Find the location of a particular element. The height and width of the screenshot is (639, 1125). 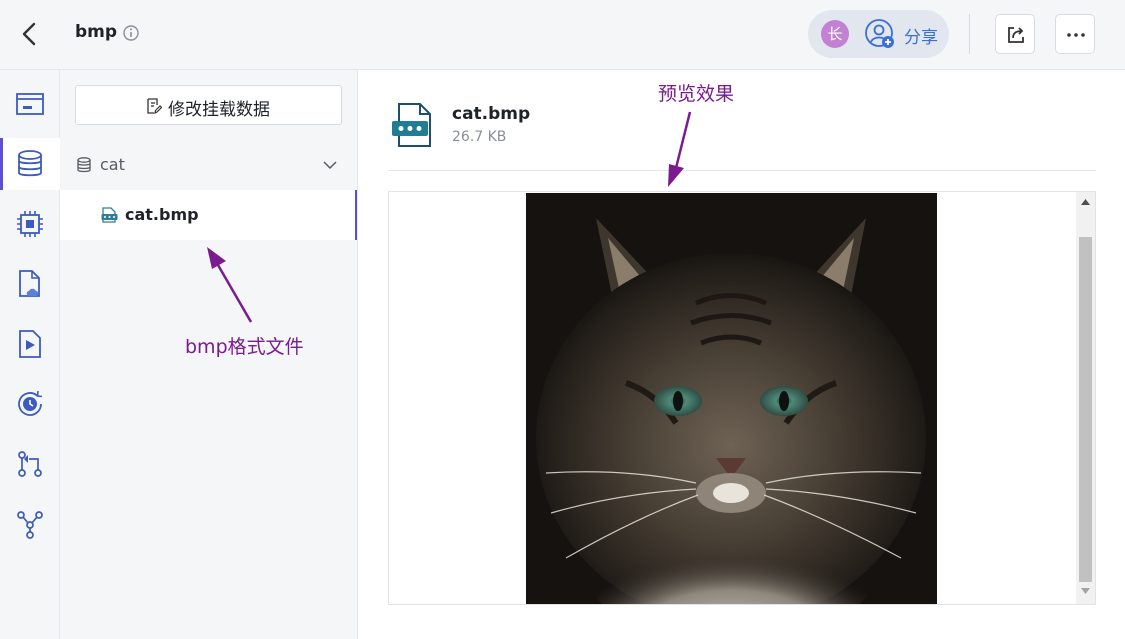

more-button is located at coordinates (1075, 34).